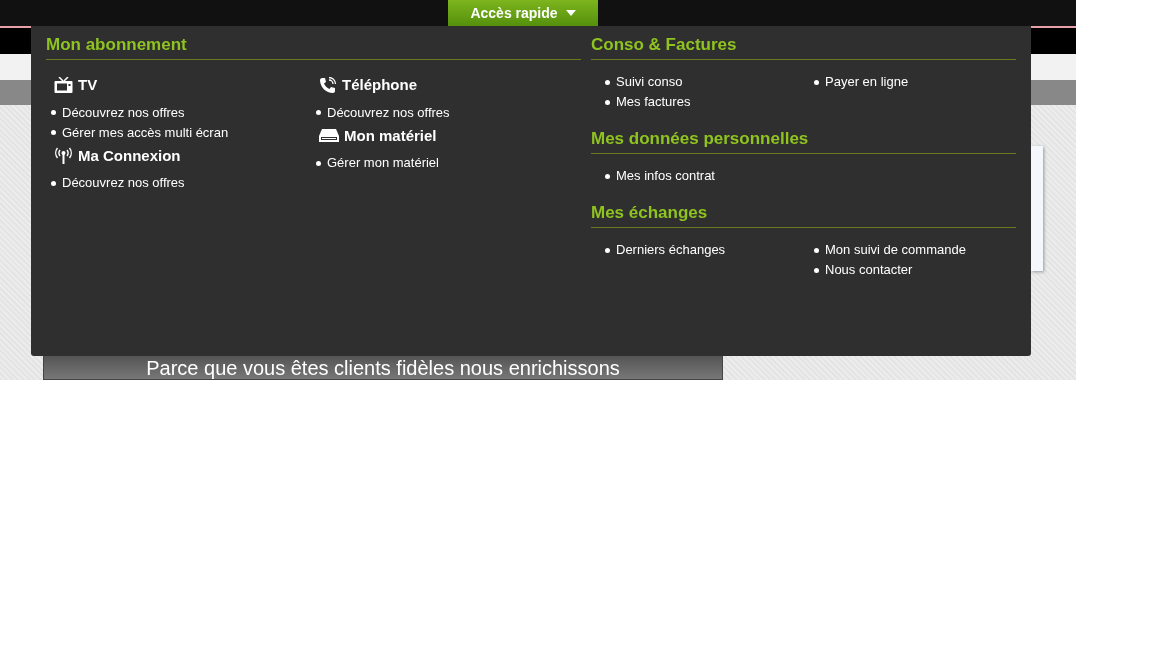  I want to click on menu-link: Mes infos contrat, so click(702, 176).